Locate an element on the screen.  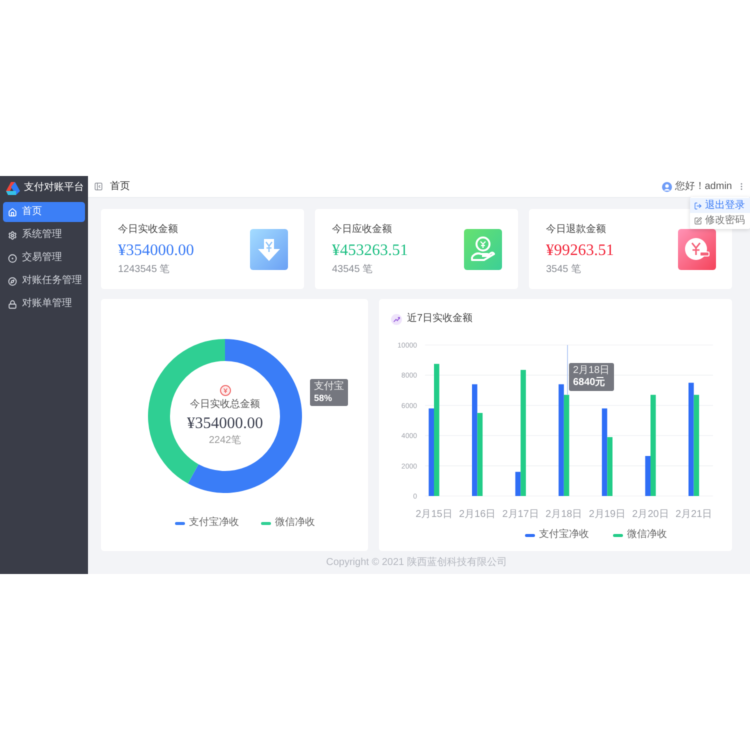
menu-item: 退出登录 is located at coordinates (720, 205).